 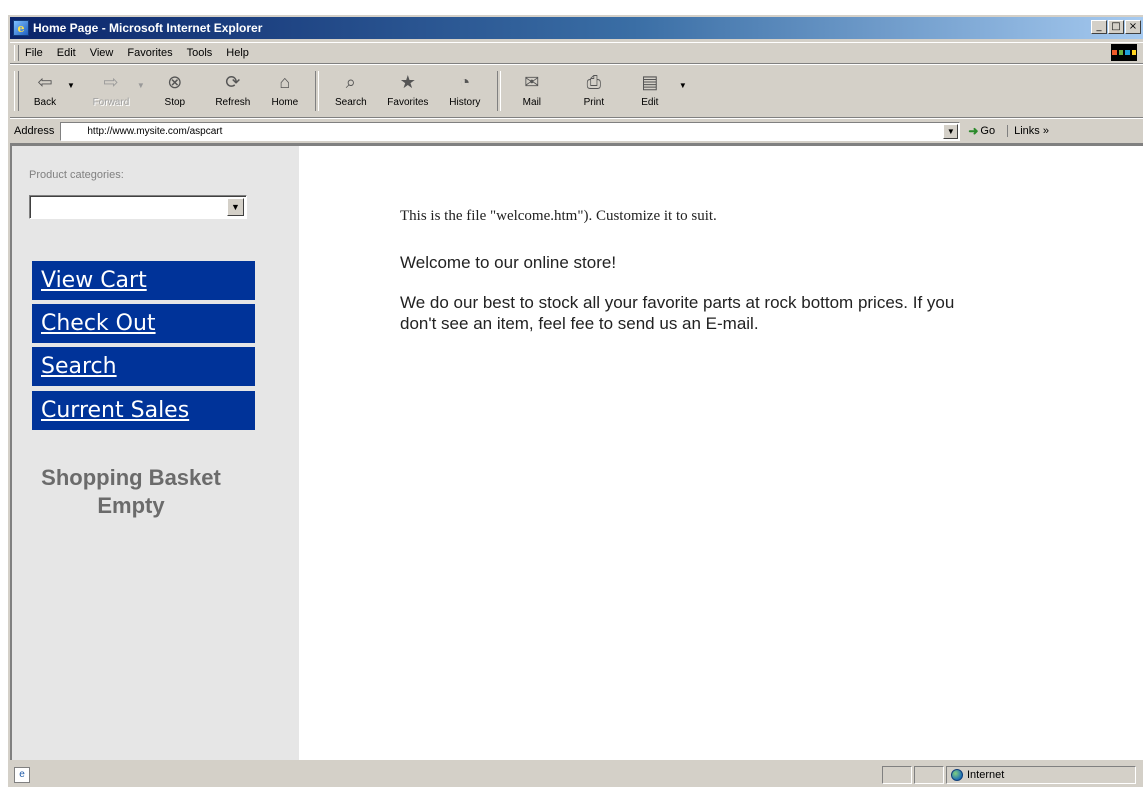 I want to click on search-button: ⌕ Search, so click(x=351, y=91).